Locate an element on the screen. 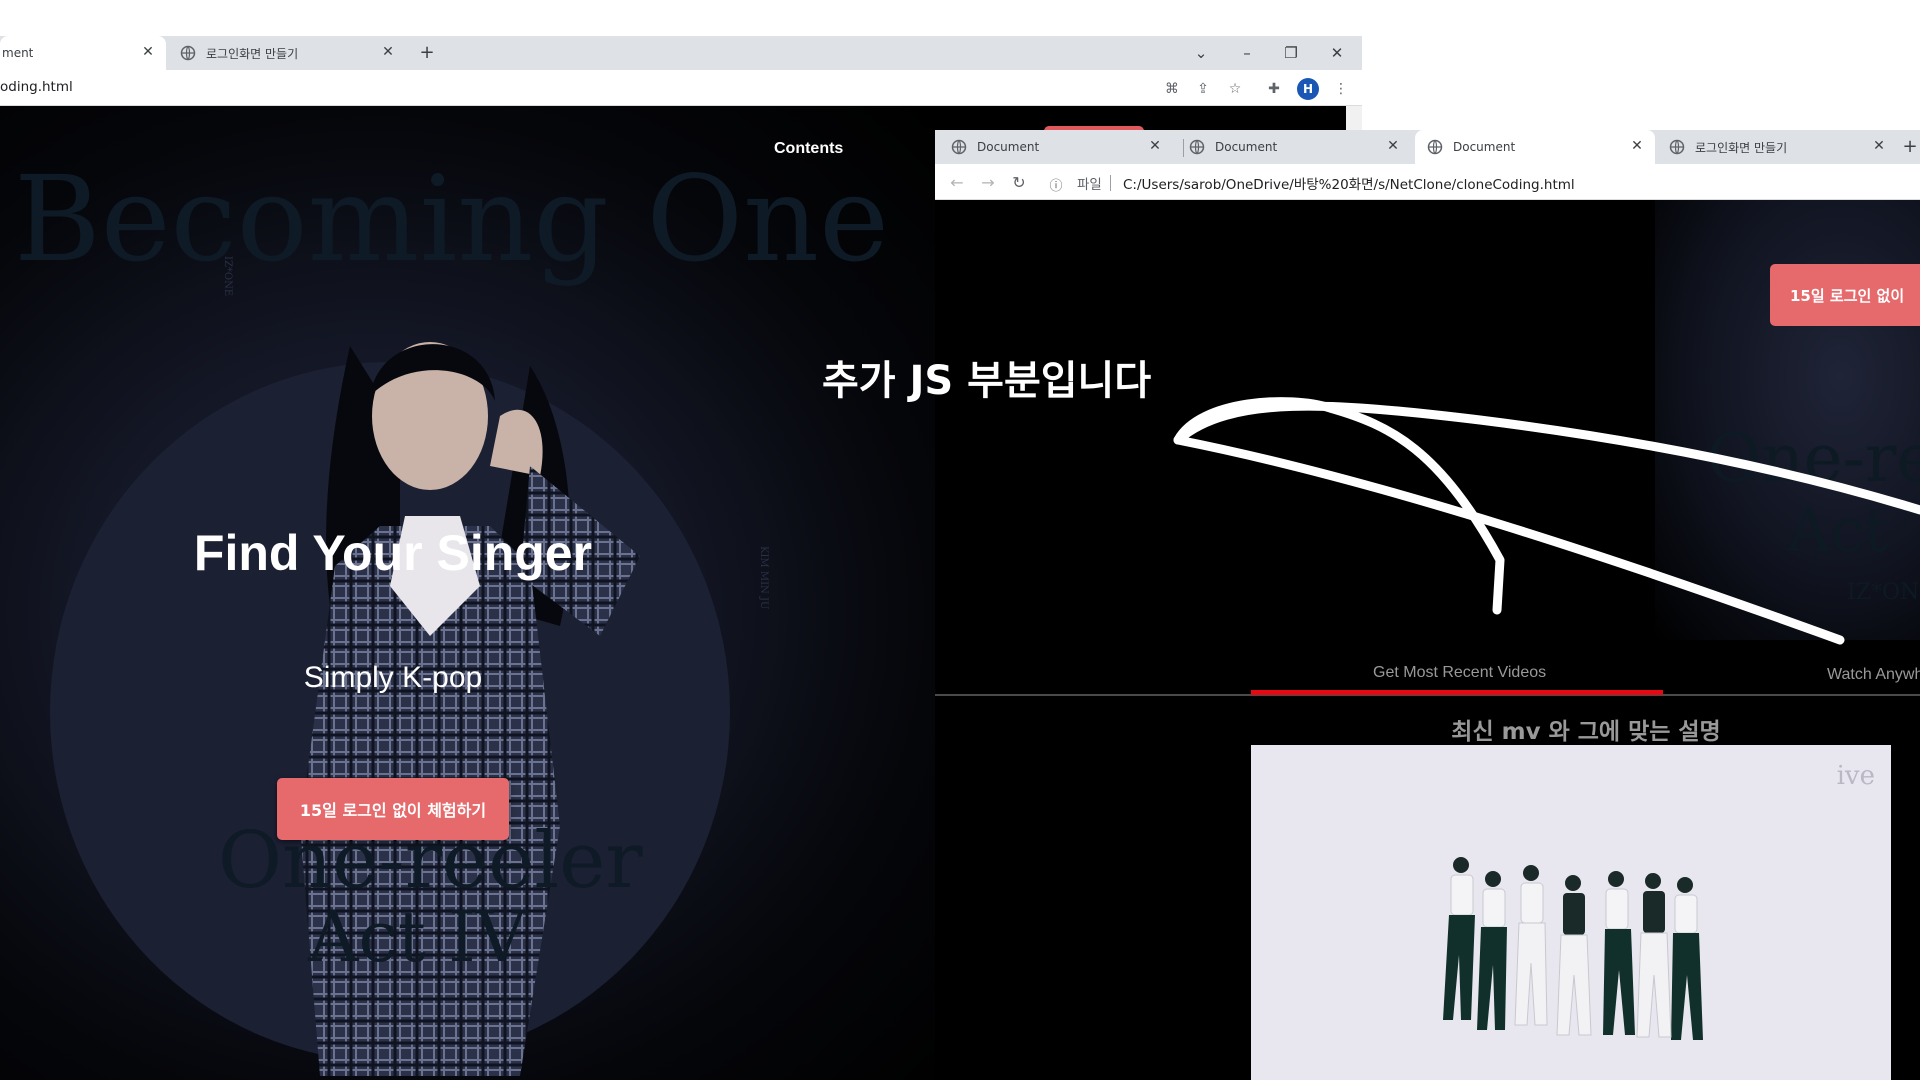  bookmark-star-icon: ☆ is located at coordinates (1235, 89).